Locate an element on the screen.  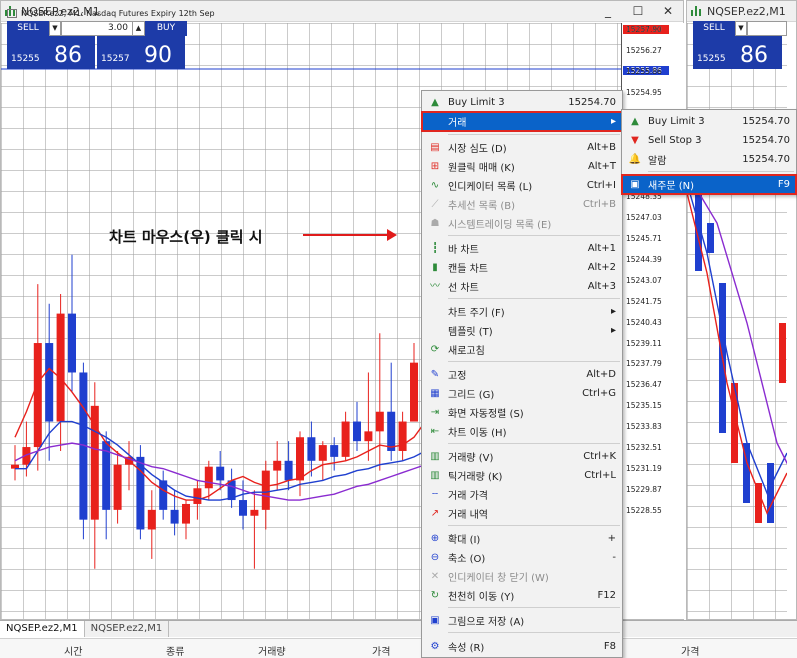
menu-item-label: 차트 주기 (F) is located at coordinates (476, 313).